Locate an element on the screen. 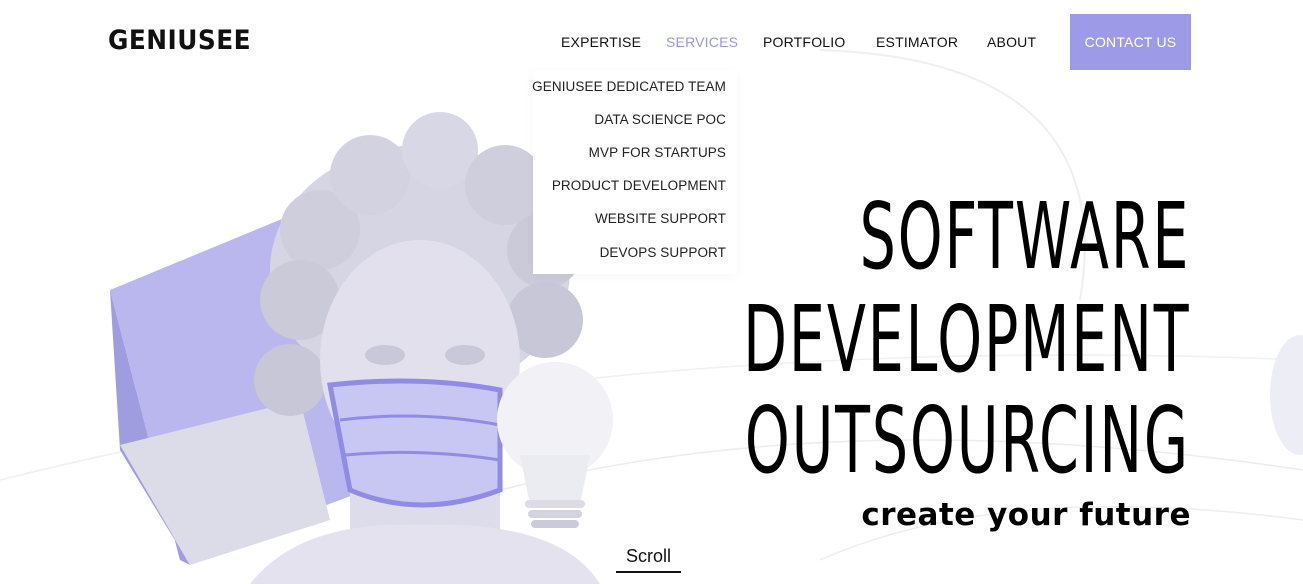 Image resolution: width=1303 pixels, height=584 pixels. hero-headline-line-1: SOFTWARE is located at coordinates (1024, 236).